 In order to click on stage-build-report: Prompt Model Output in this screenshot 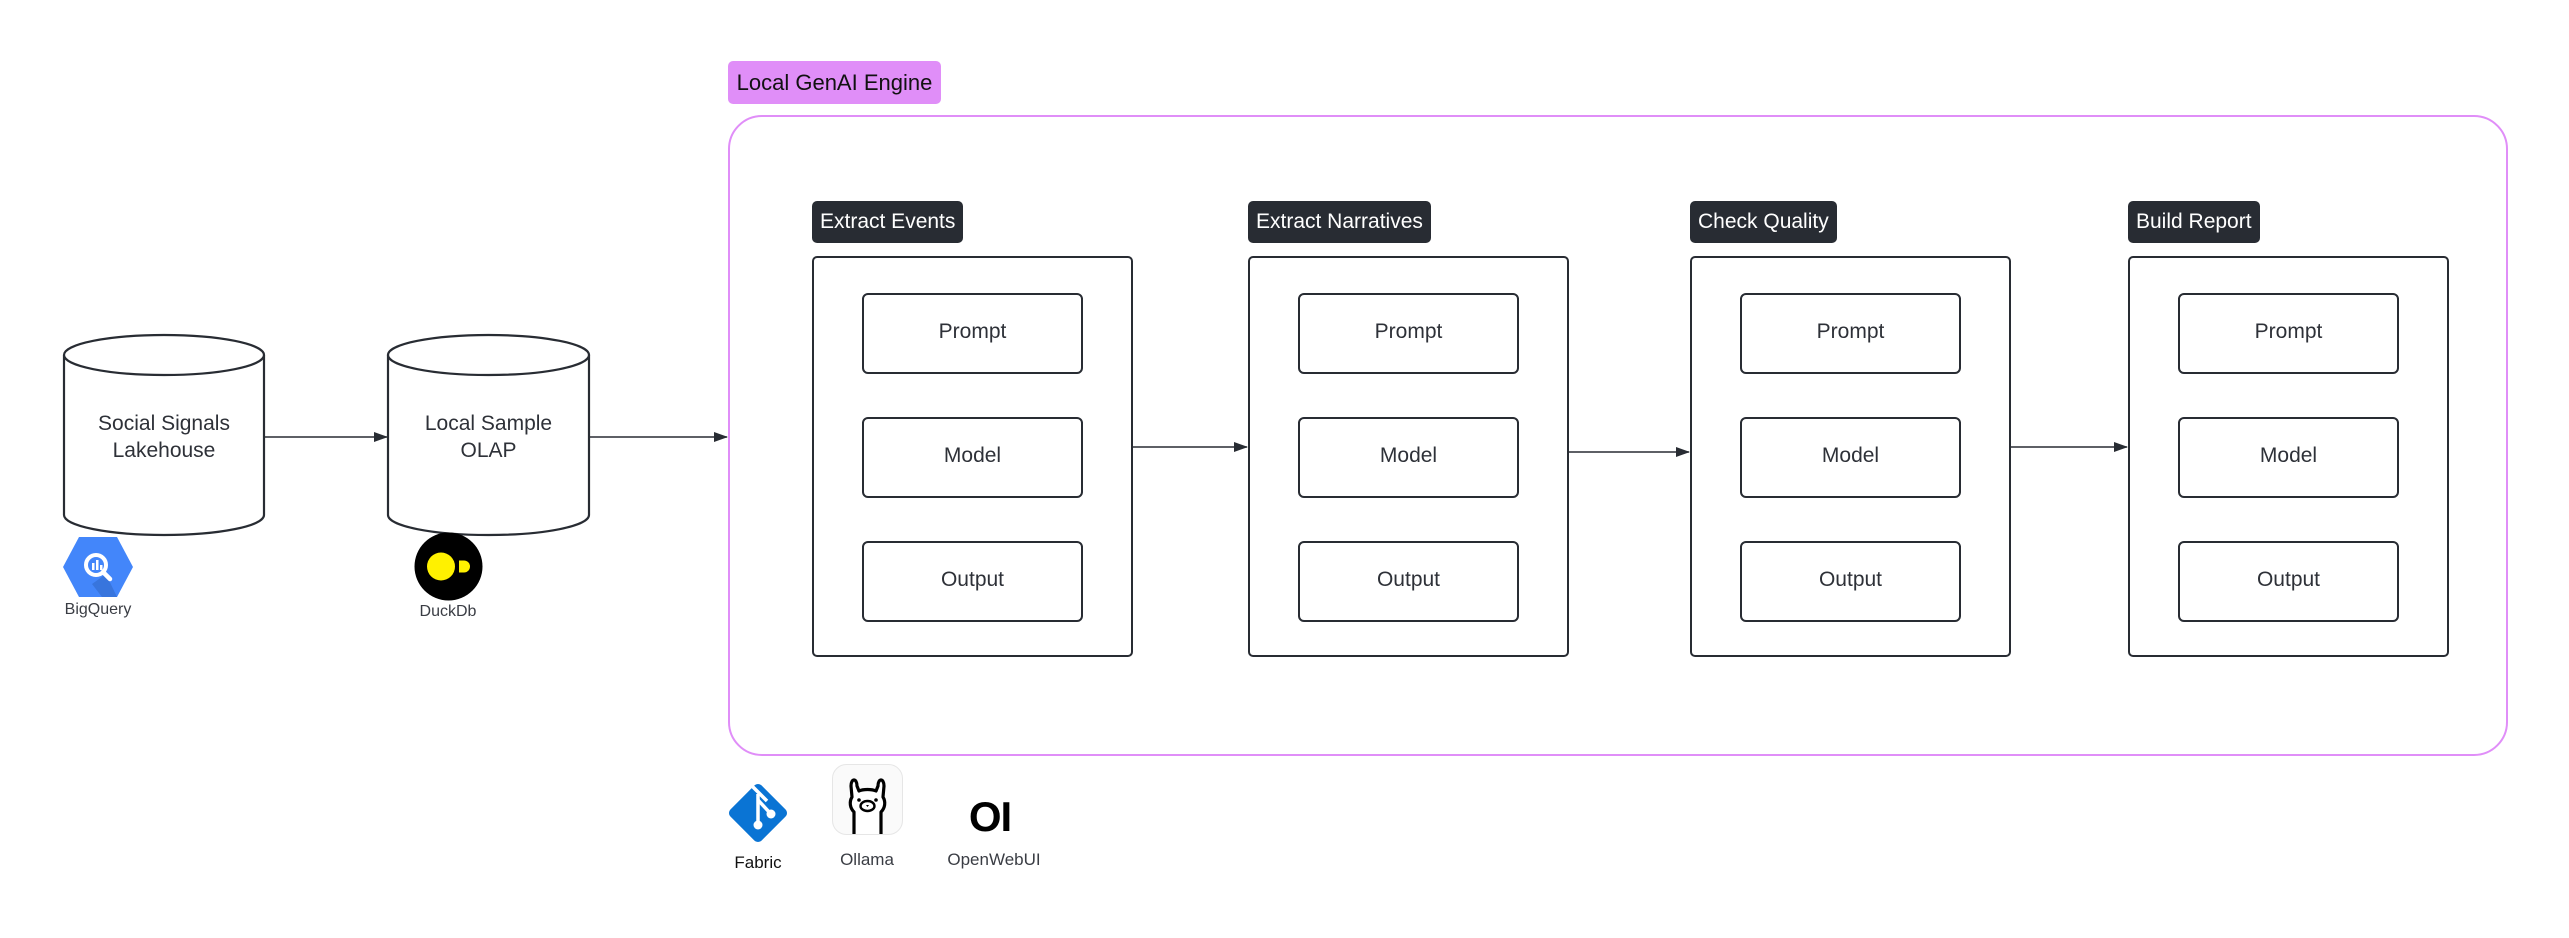, I will do `click(2288, 456)`.